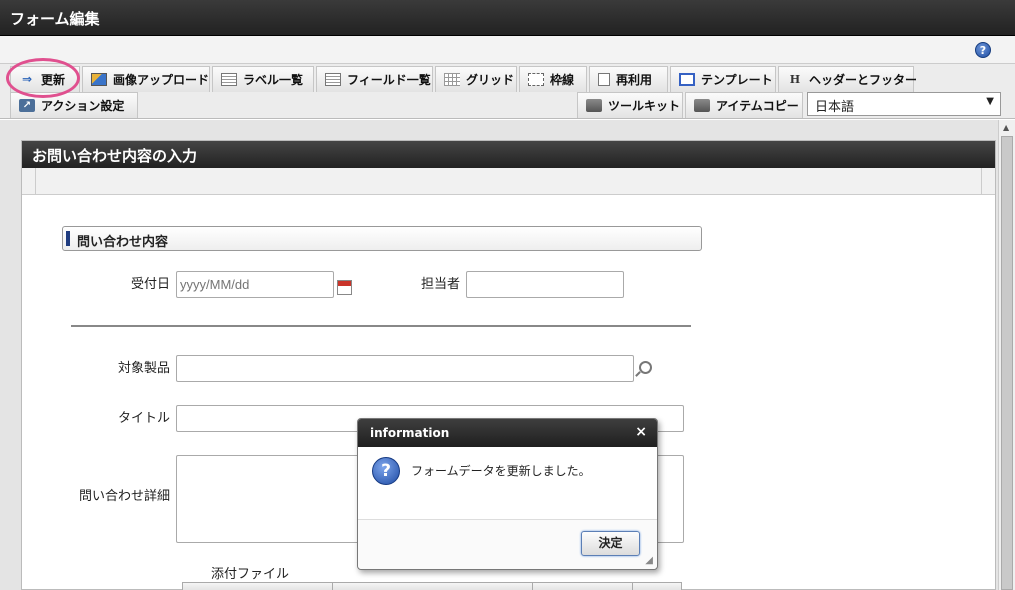  I want to click on item-copy-label: アイテムコピー, so click(757, 106).